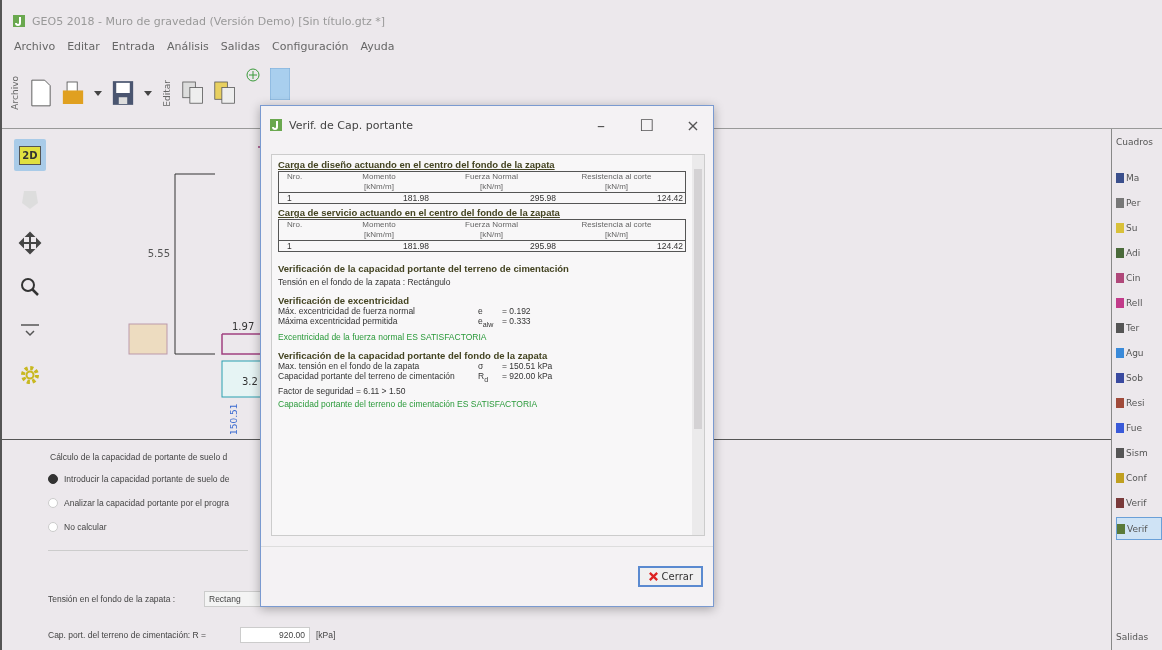  What do you see at coordinates (225, 93) in the screenshot?
I see `paste-icon` at bounding box center [225, 93].